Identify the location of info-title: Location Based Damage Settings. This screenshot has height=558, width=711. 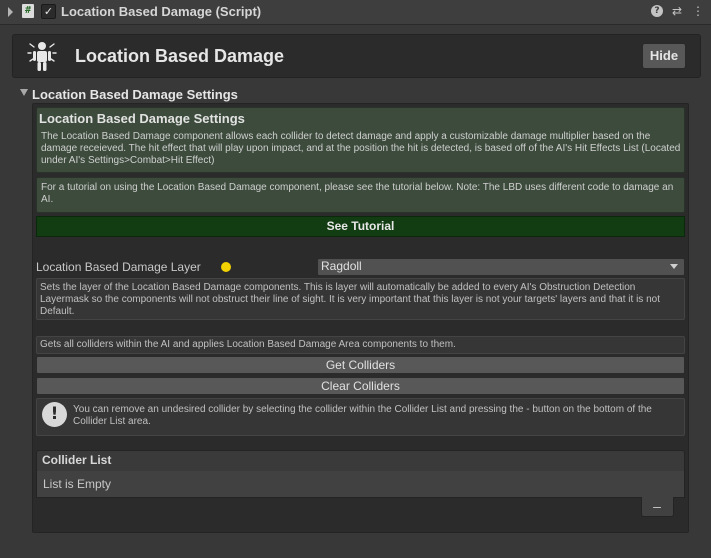
(142, 118).